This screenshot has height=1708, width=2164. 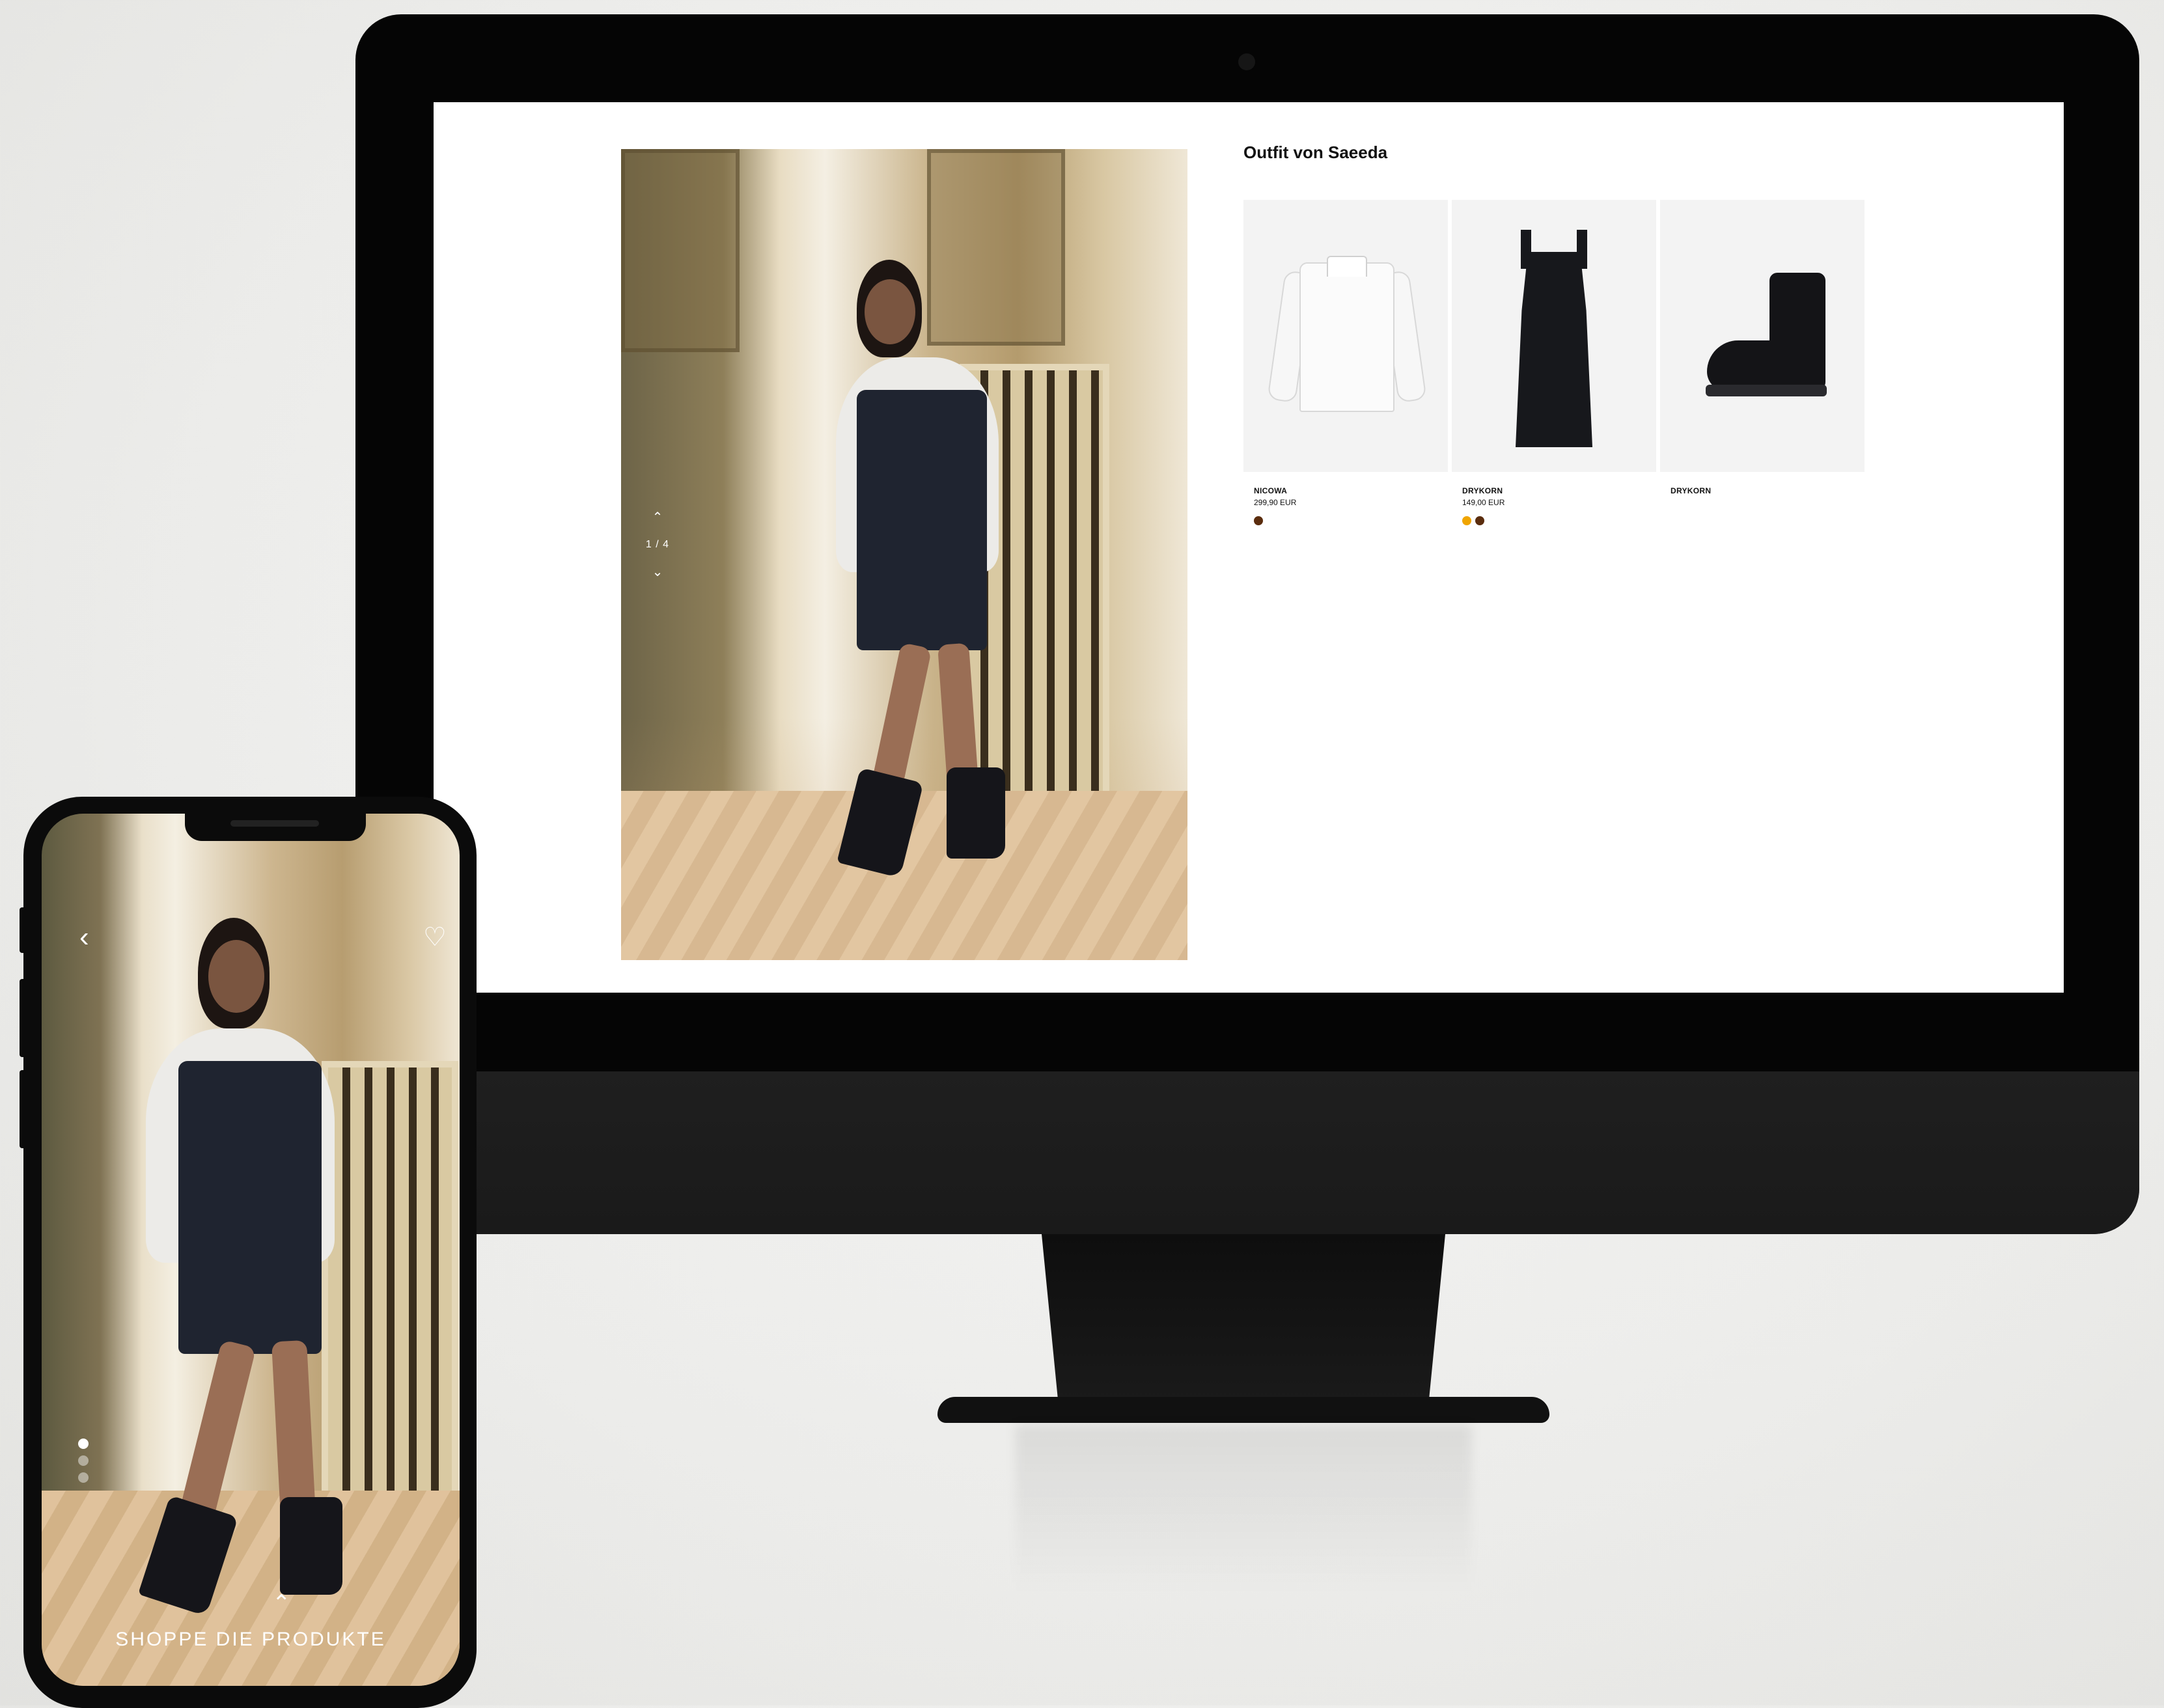 What do you see at coordinates (1345, 336) in the screenshot?
I see `product-image-shirt` at bounding box center [1345, 336].